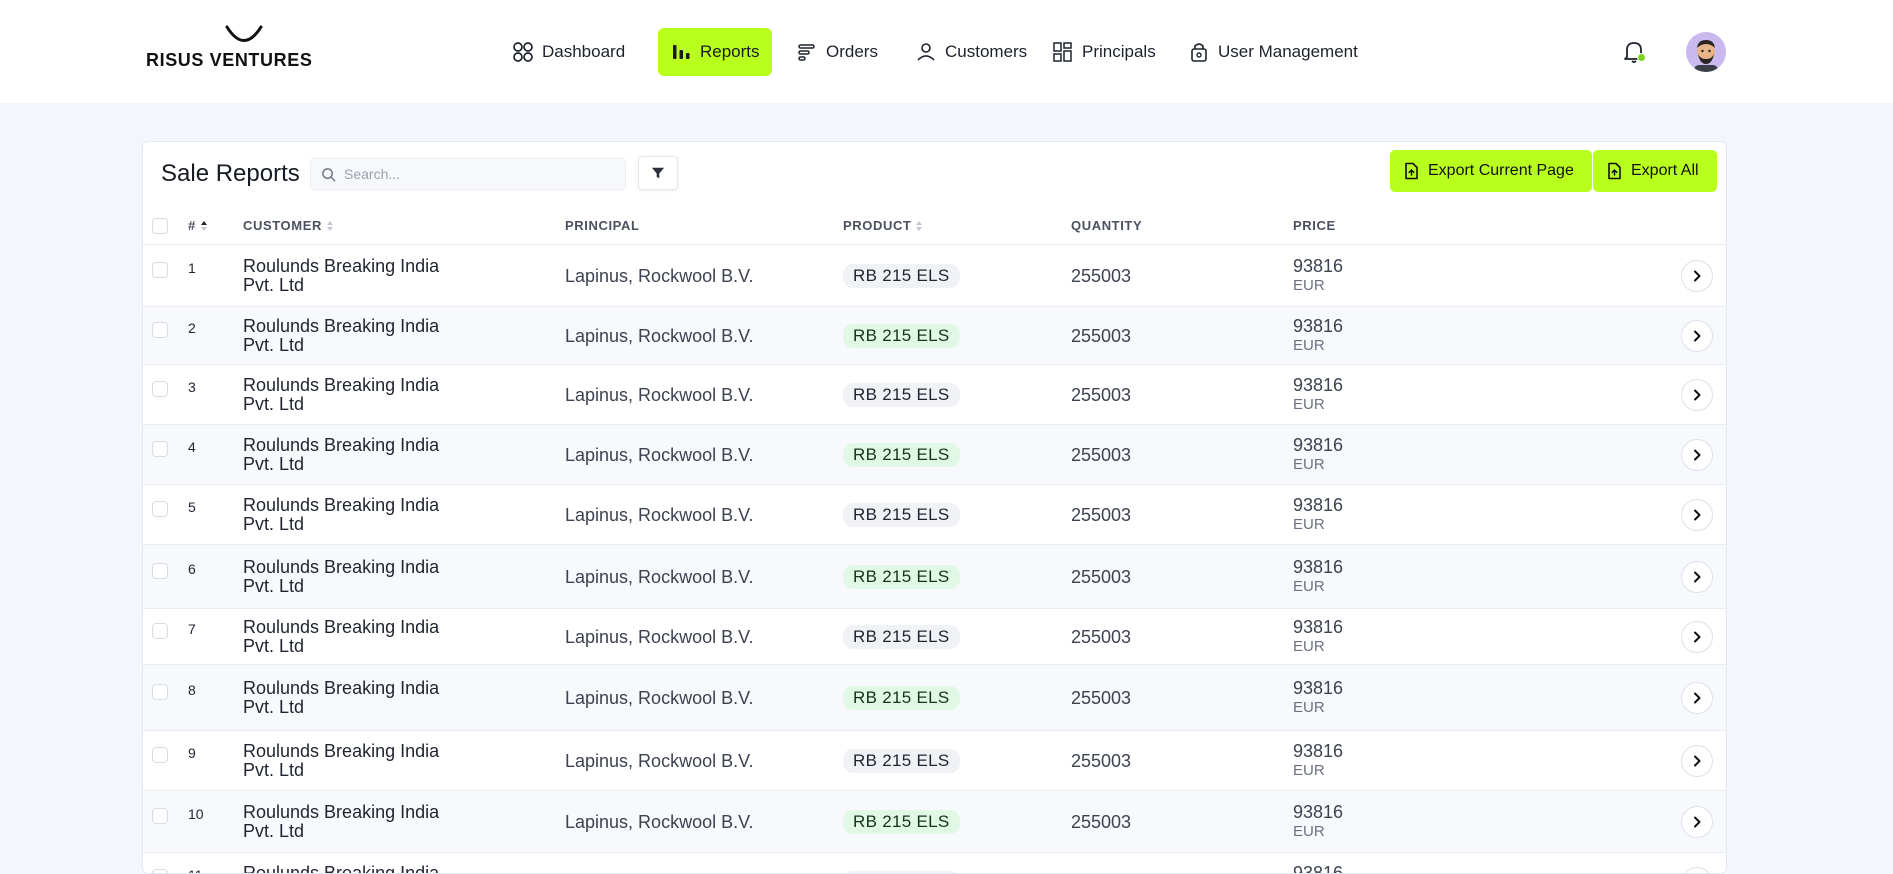 This screenshot has width=1893, height=874. What do you see at coordinates (288, 225) in the screenshot?
I see `column-header-customer: CUSTOMER` at bounding box center [288, 225].